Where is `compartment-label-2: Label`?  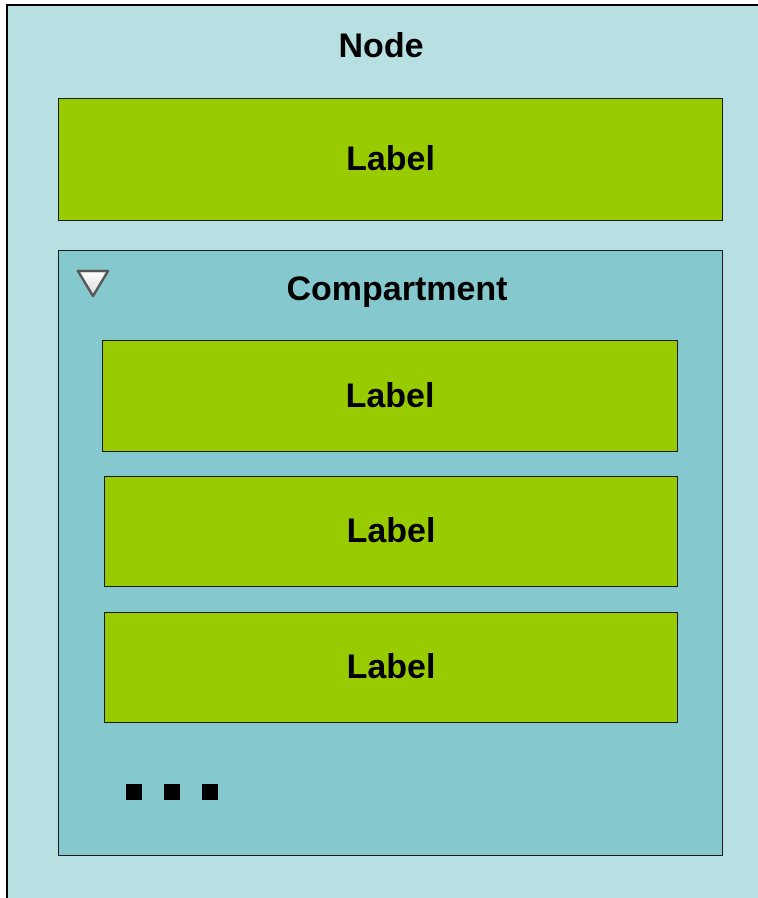
compartment-label-2: Label is located at coordinates (391, 531).